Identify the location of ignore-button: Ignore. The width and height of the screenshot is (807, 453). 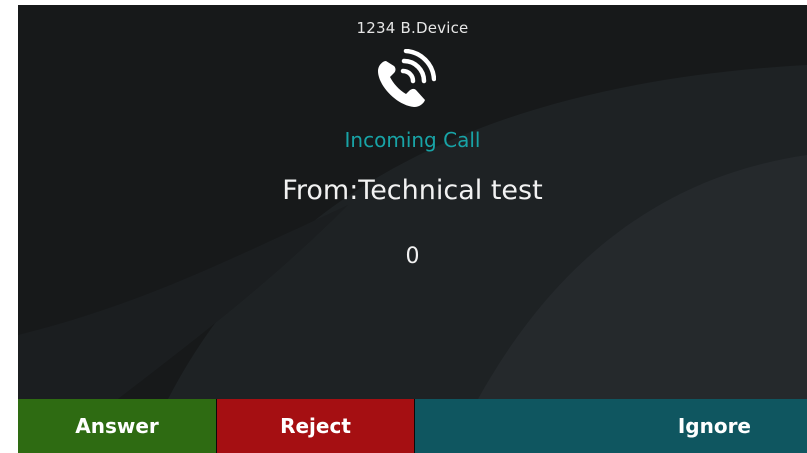
(610, 426).